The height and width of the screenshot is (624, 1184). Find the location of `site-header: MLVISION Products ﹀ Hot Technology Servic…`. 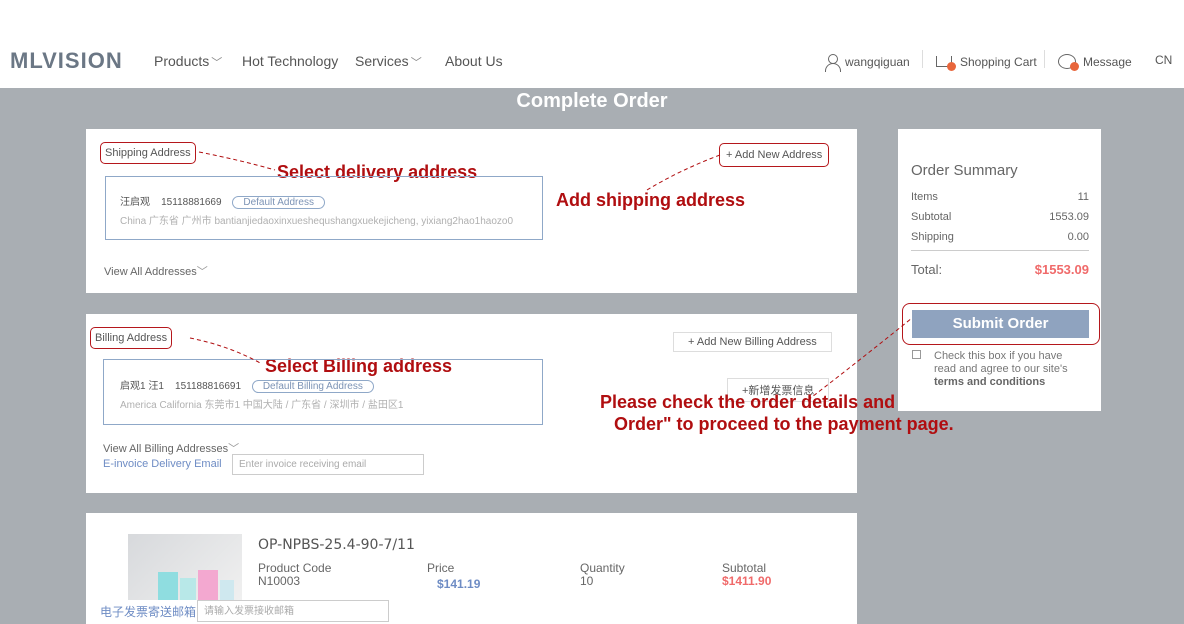

site-header: MLVISION Products ﹀ Hot Technology Servic… is located at coordinates (592, 44).